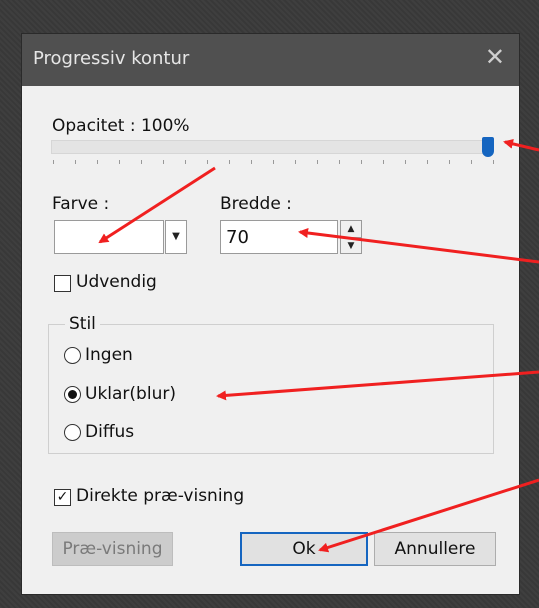  I want to click on radio-none, so click(72, 355).